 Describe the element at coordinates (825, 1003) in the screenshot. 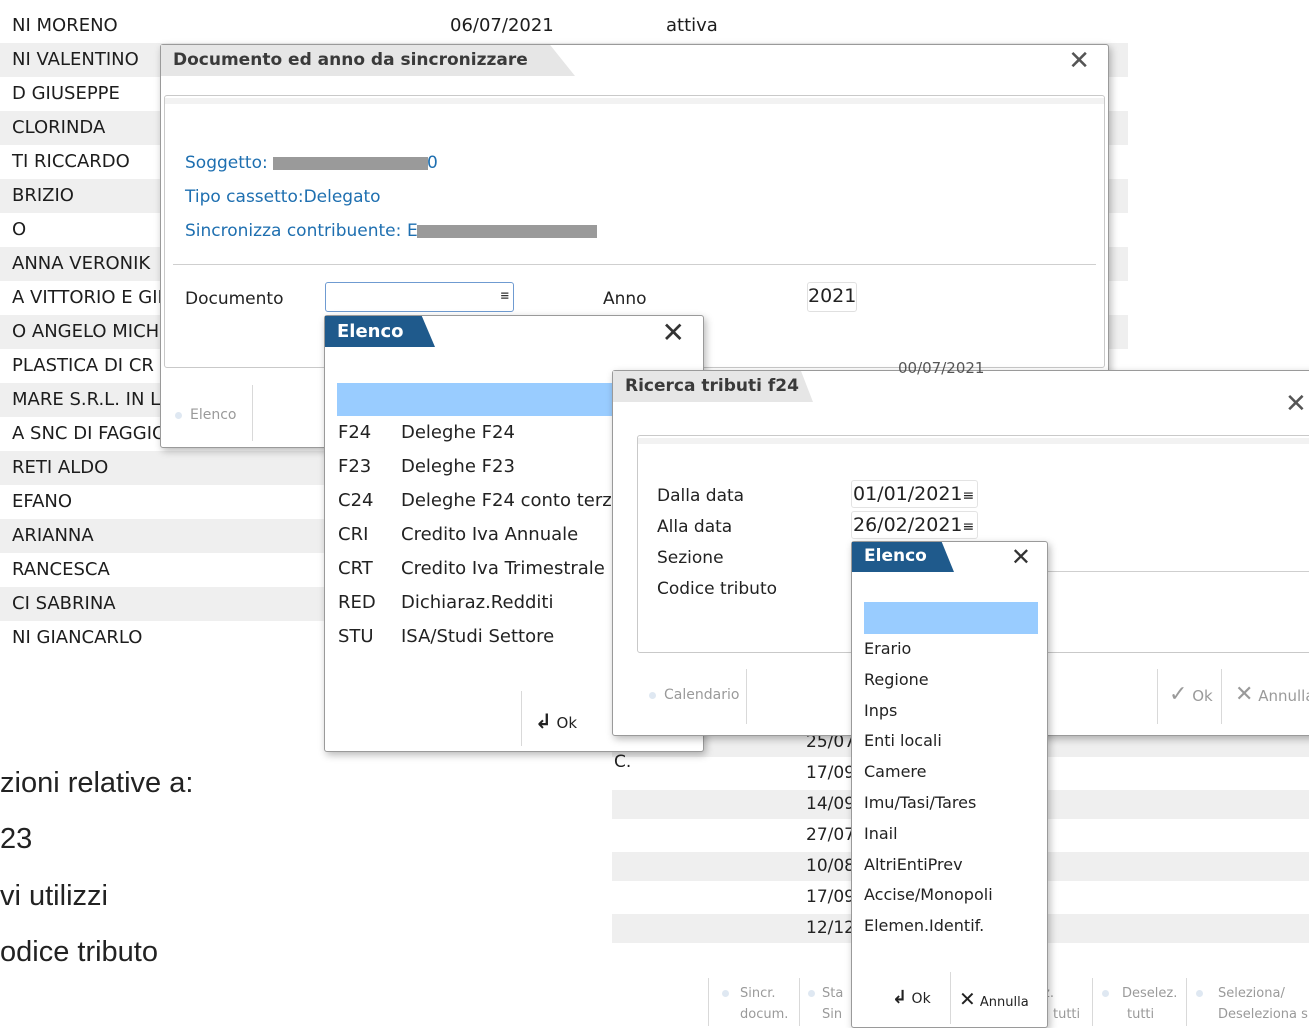

I see `sta-button: Sta Sin` at that location.